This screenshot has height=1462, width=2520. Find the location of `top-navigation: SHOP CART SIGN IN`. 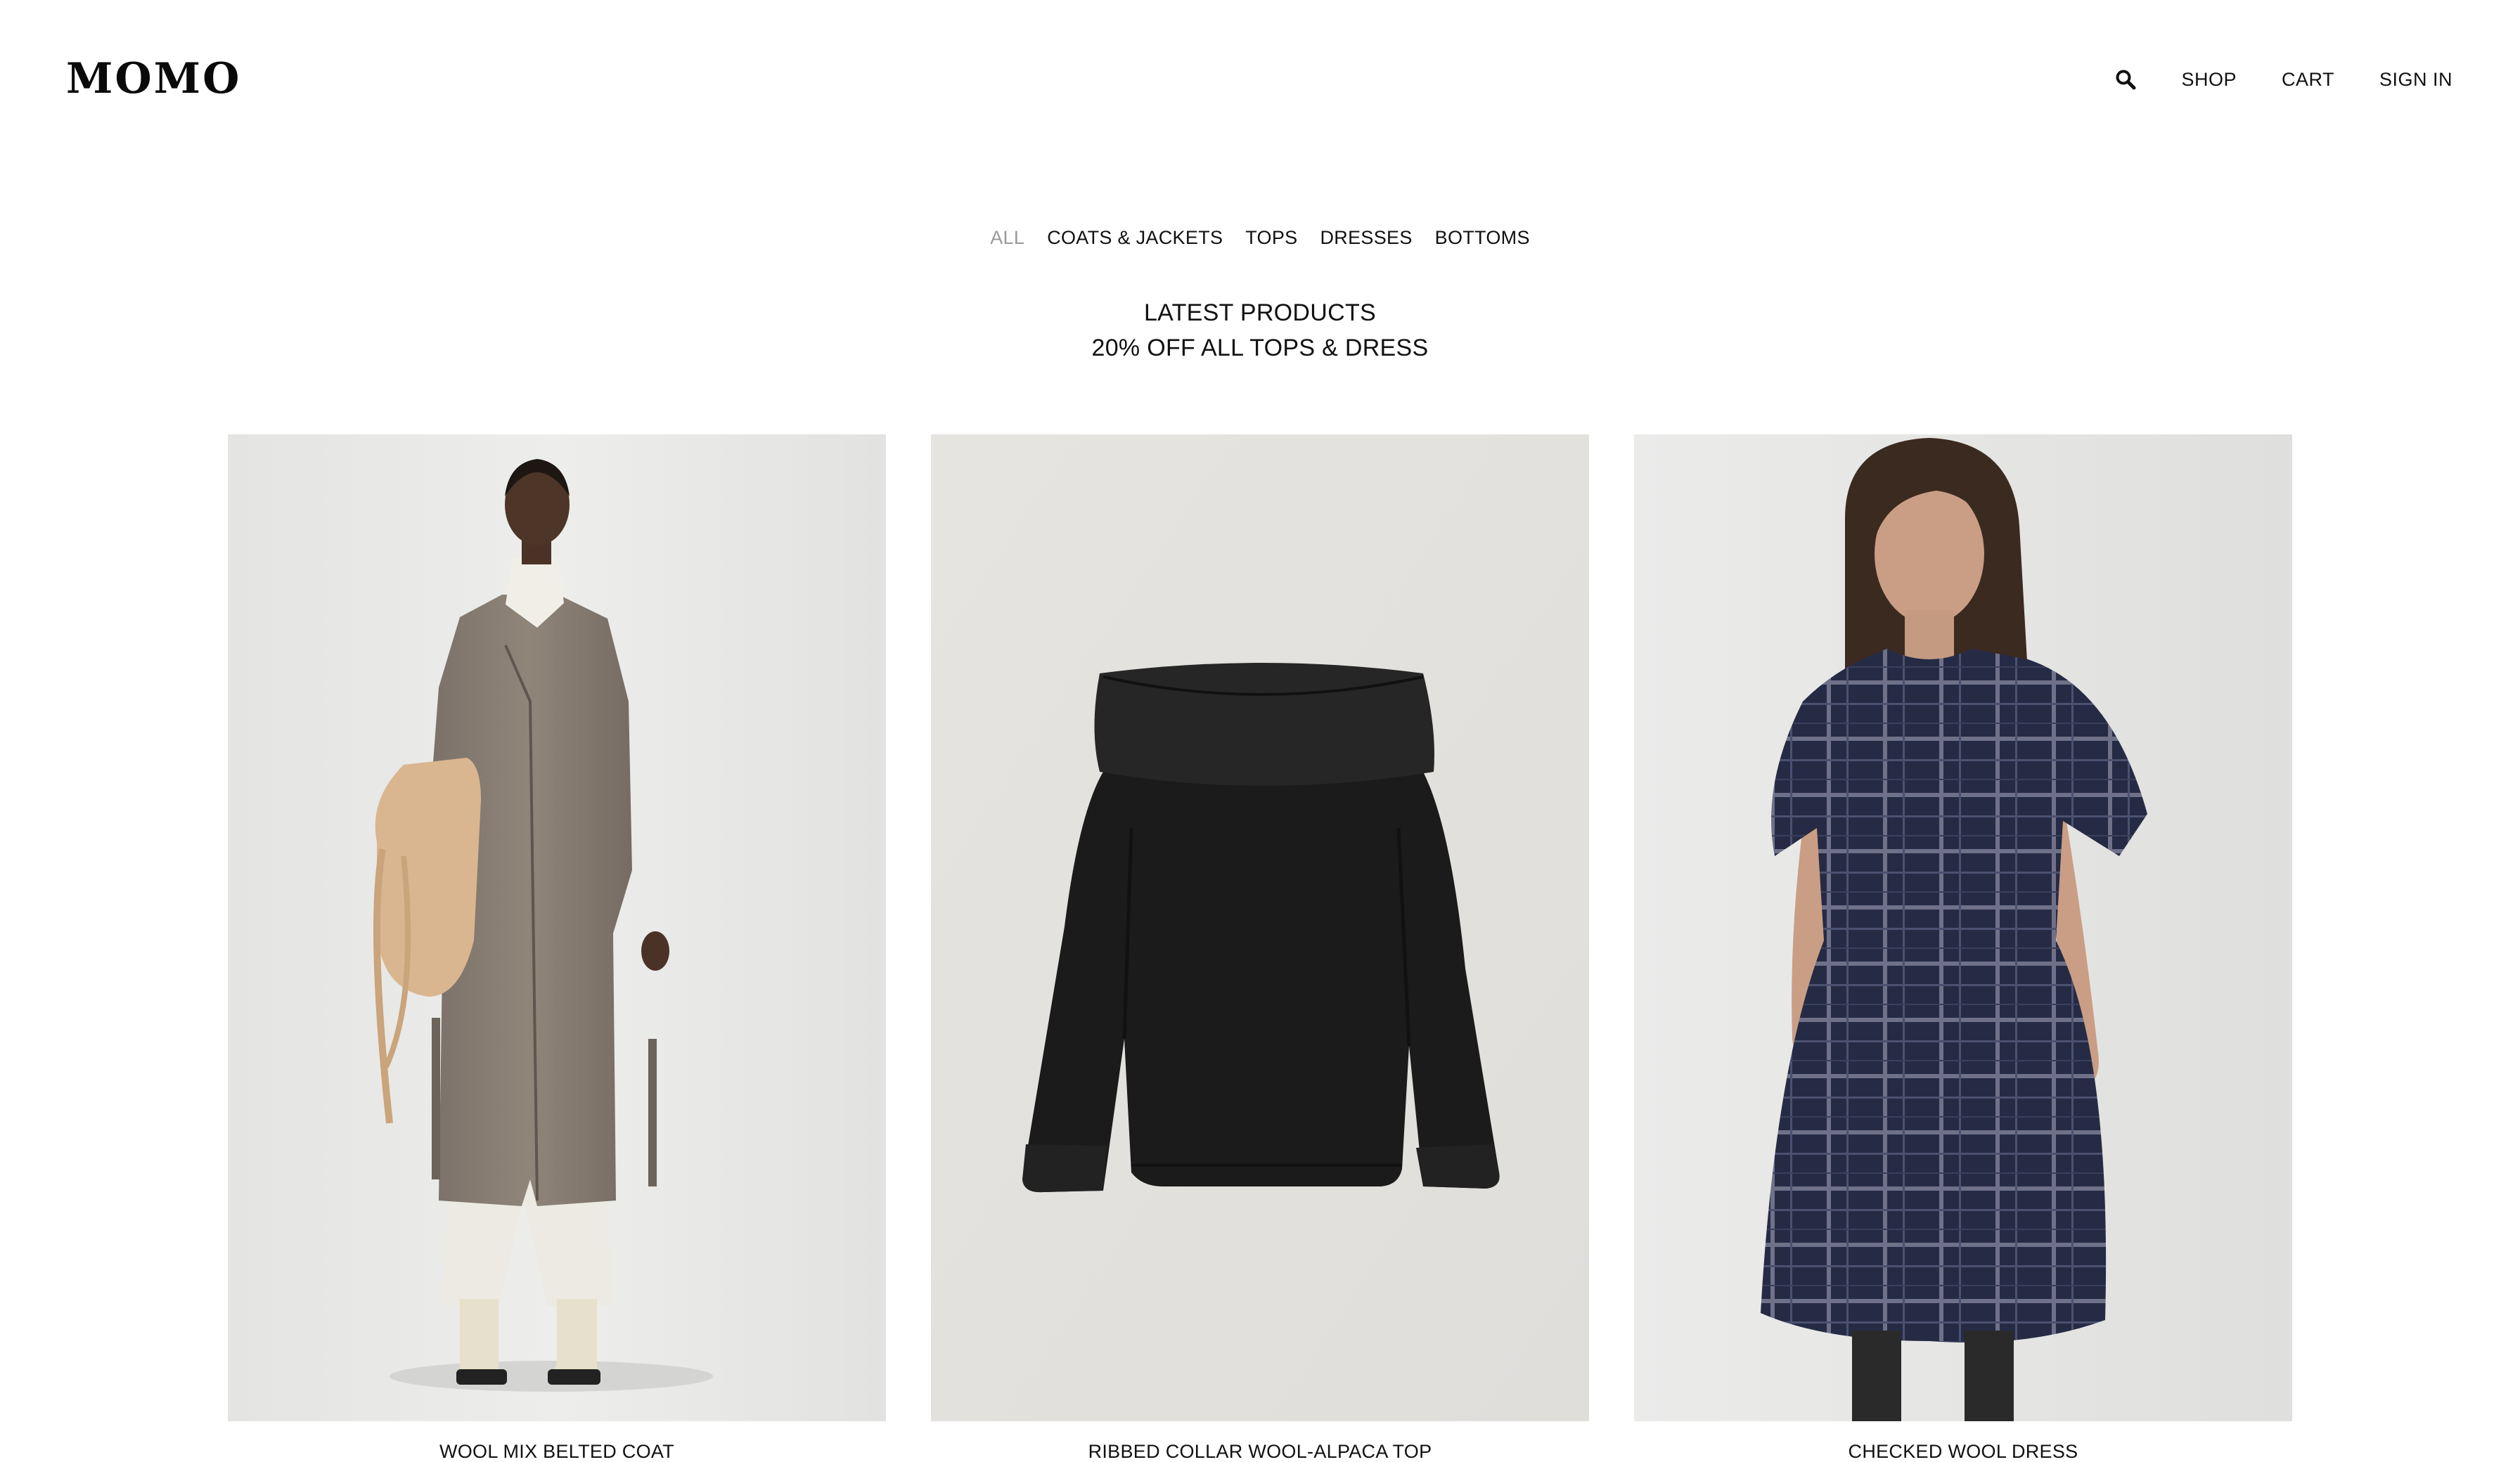

top-navigation: SHOP CART SIGN IN is located at coordinates (2283, 79).